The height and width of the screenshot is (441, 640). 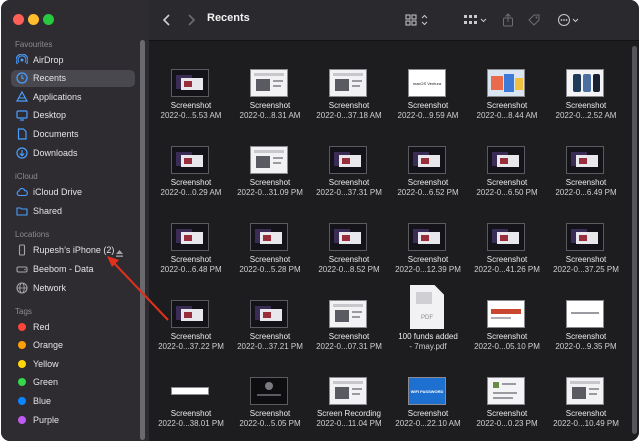 I want to click on tag-icon, so click(x=534, y=20).